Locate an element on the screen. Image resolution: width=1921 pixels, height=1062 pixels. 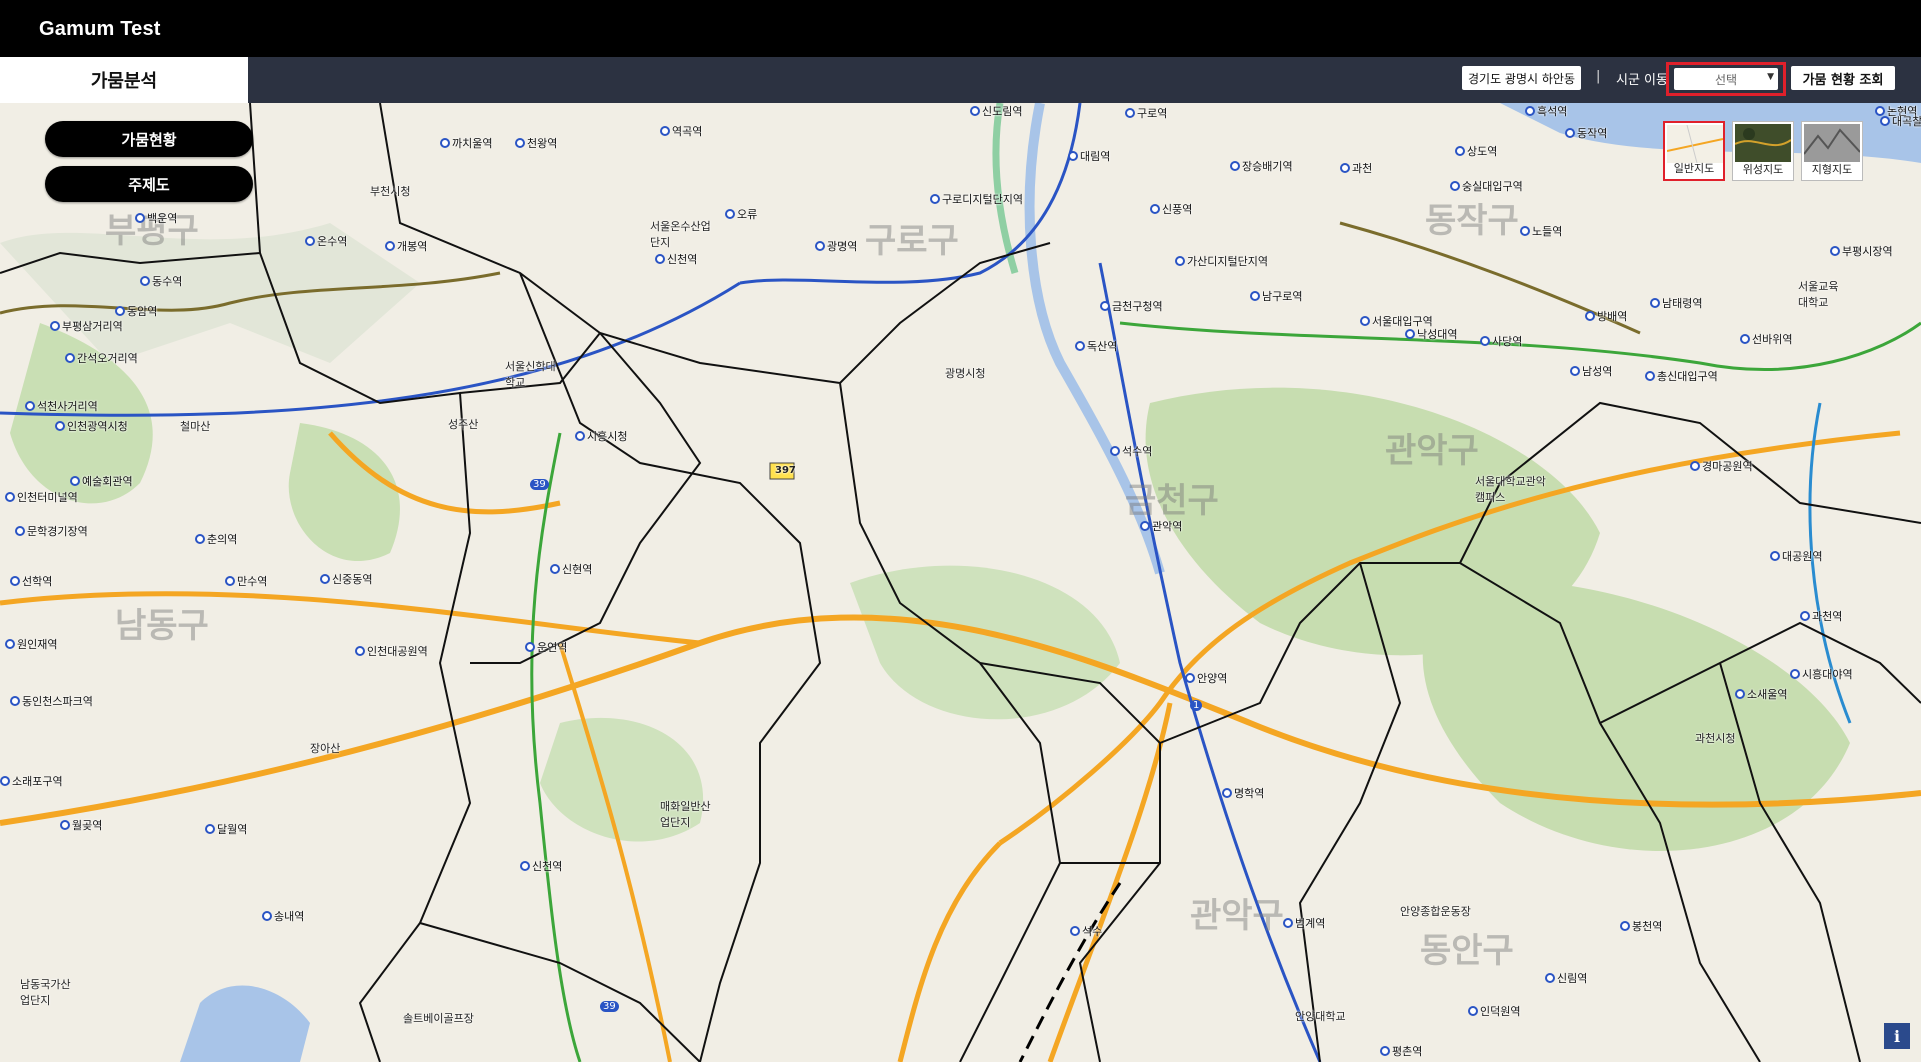
road-shield: 39 is located at coordinates (539, 484).